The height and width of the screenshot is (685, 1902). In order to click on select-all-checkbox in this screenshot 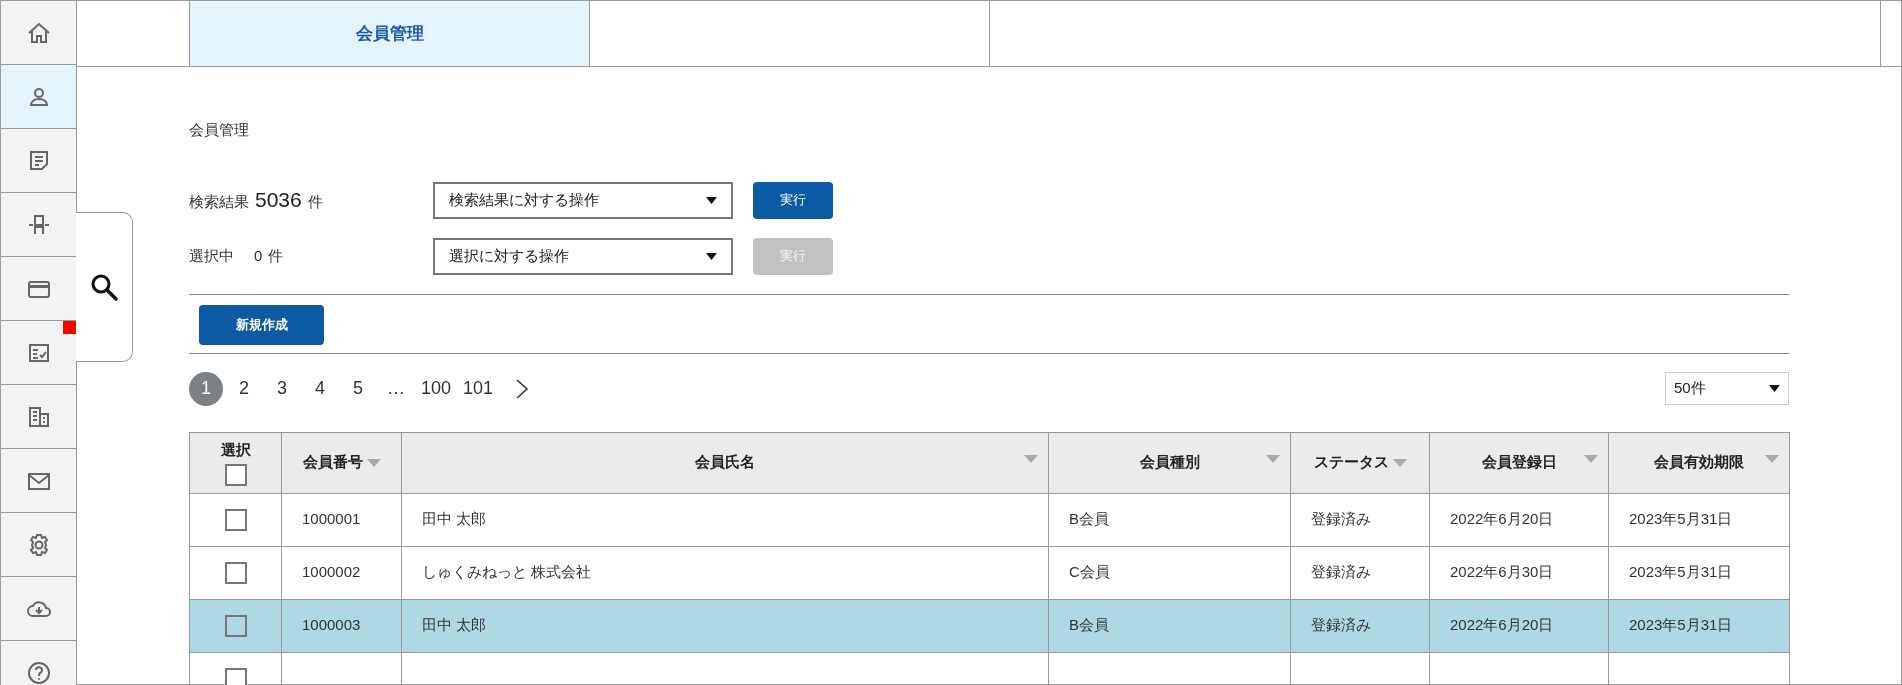, I will do `click(235, 474)`.